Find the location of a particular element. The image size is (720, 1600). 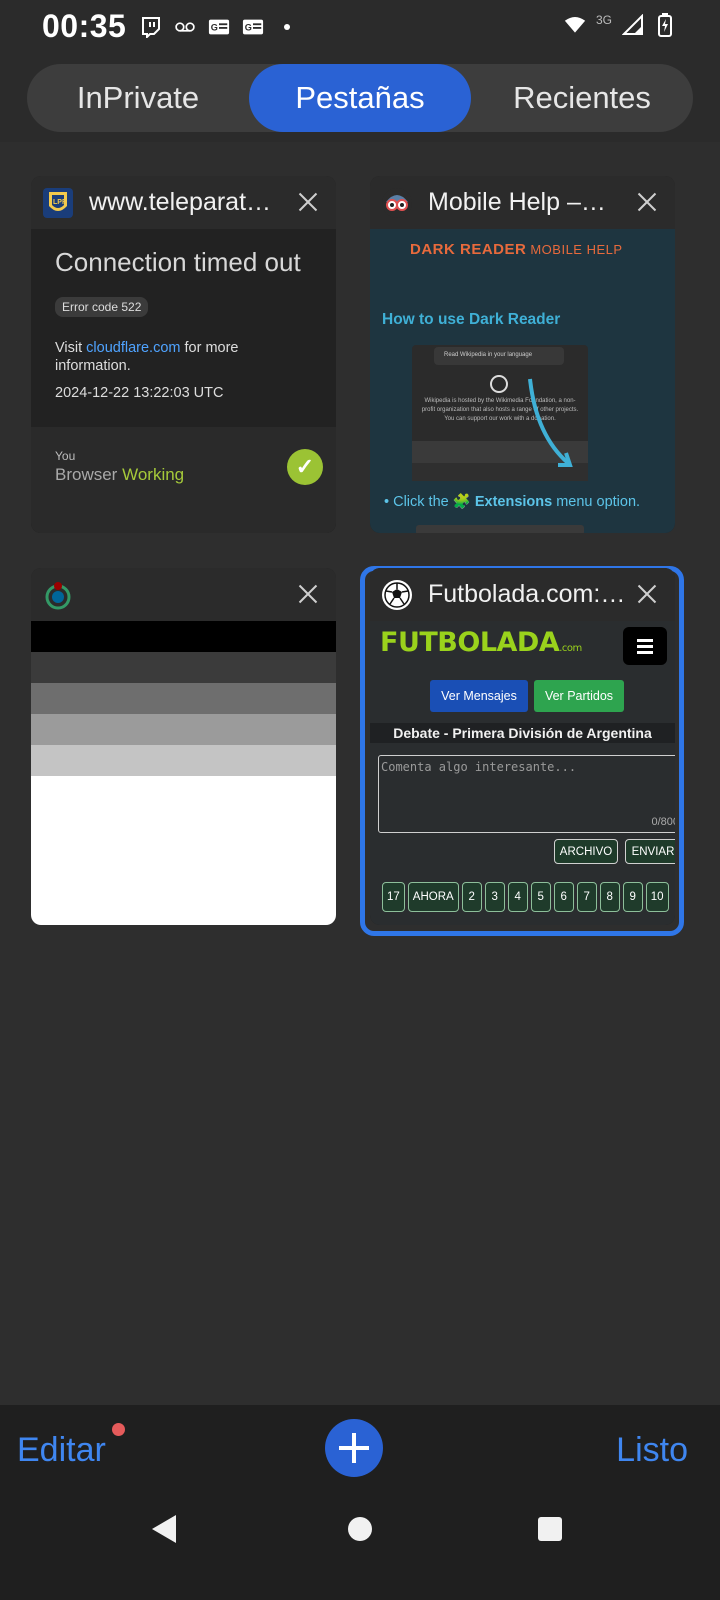

page-item: 2 is located at coordinates (471, 897).